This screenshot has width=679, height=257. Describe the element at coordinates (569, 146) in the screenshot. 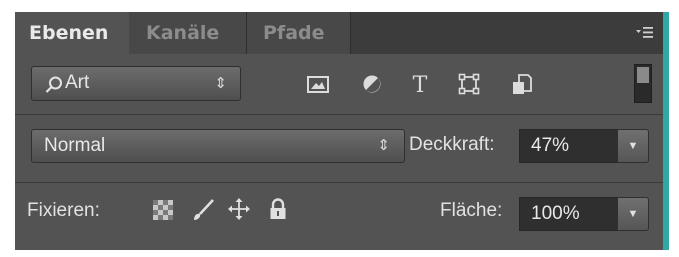

I see `opacity-input: 47%` at that location.